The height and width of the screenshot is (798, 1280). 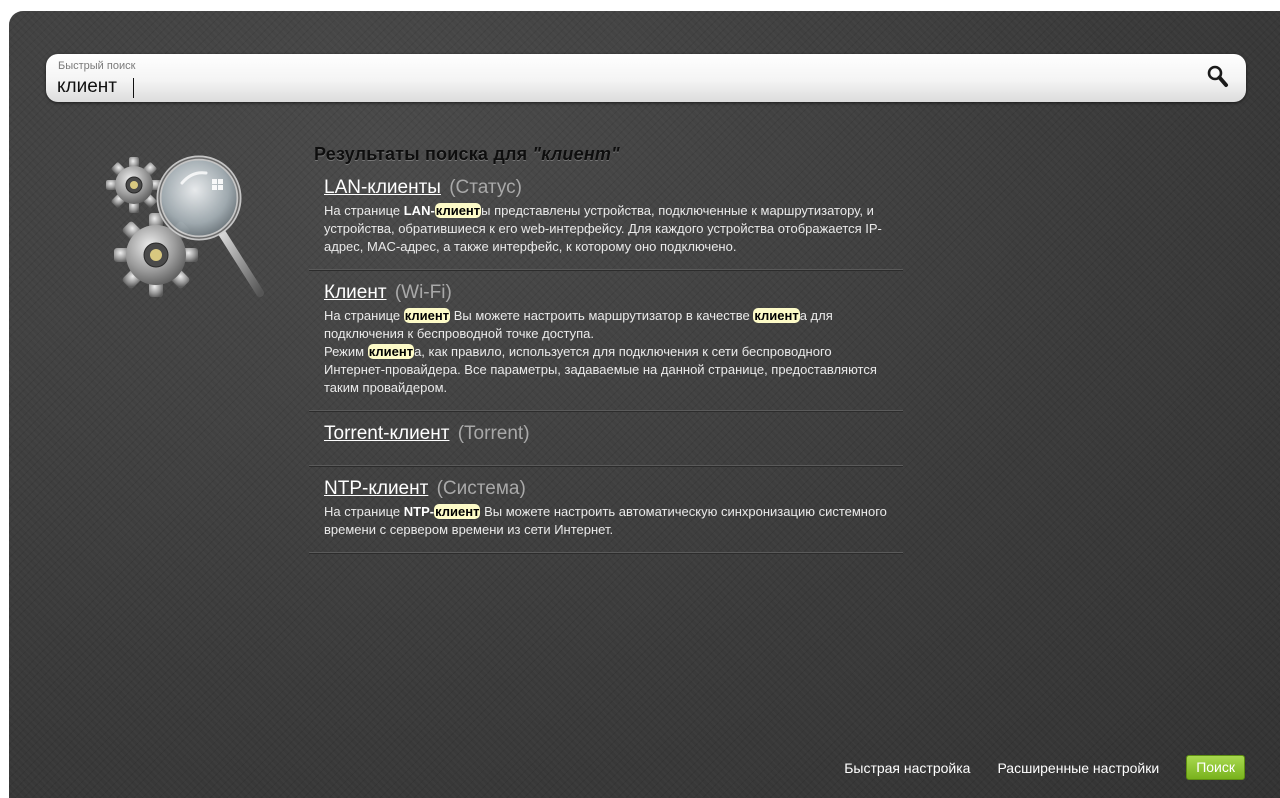 I want to click on quick-search-bar: Быстрый поиск, so click(x=646, y=78).